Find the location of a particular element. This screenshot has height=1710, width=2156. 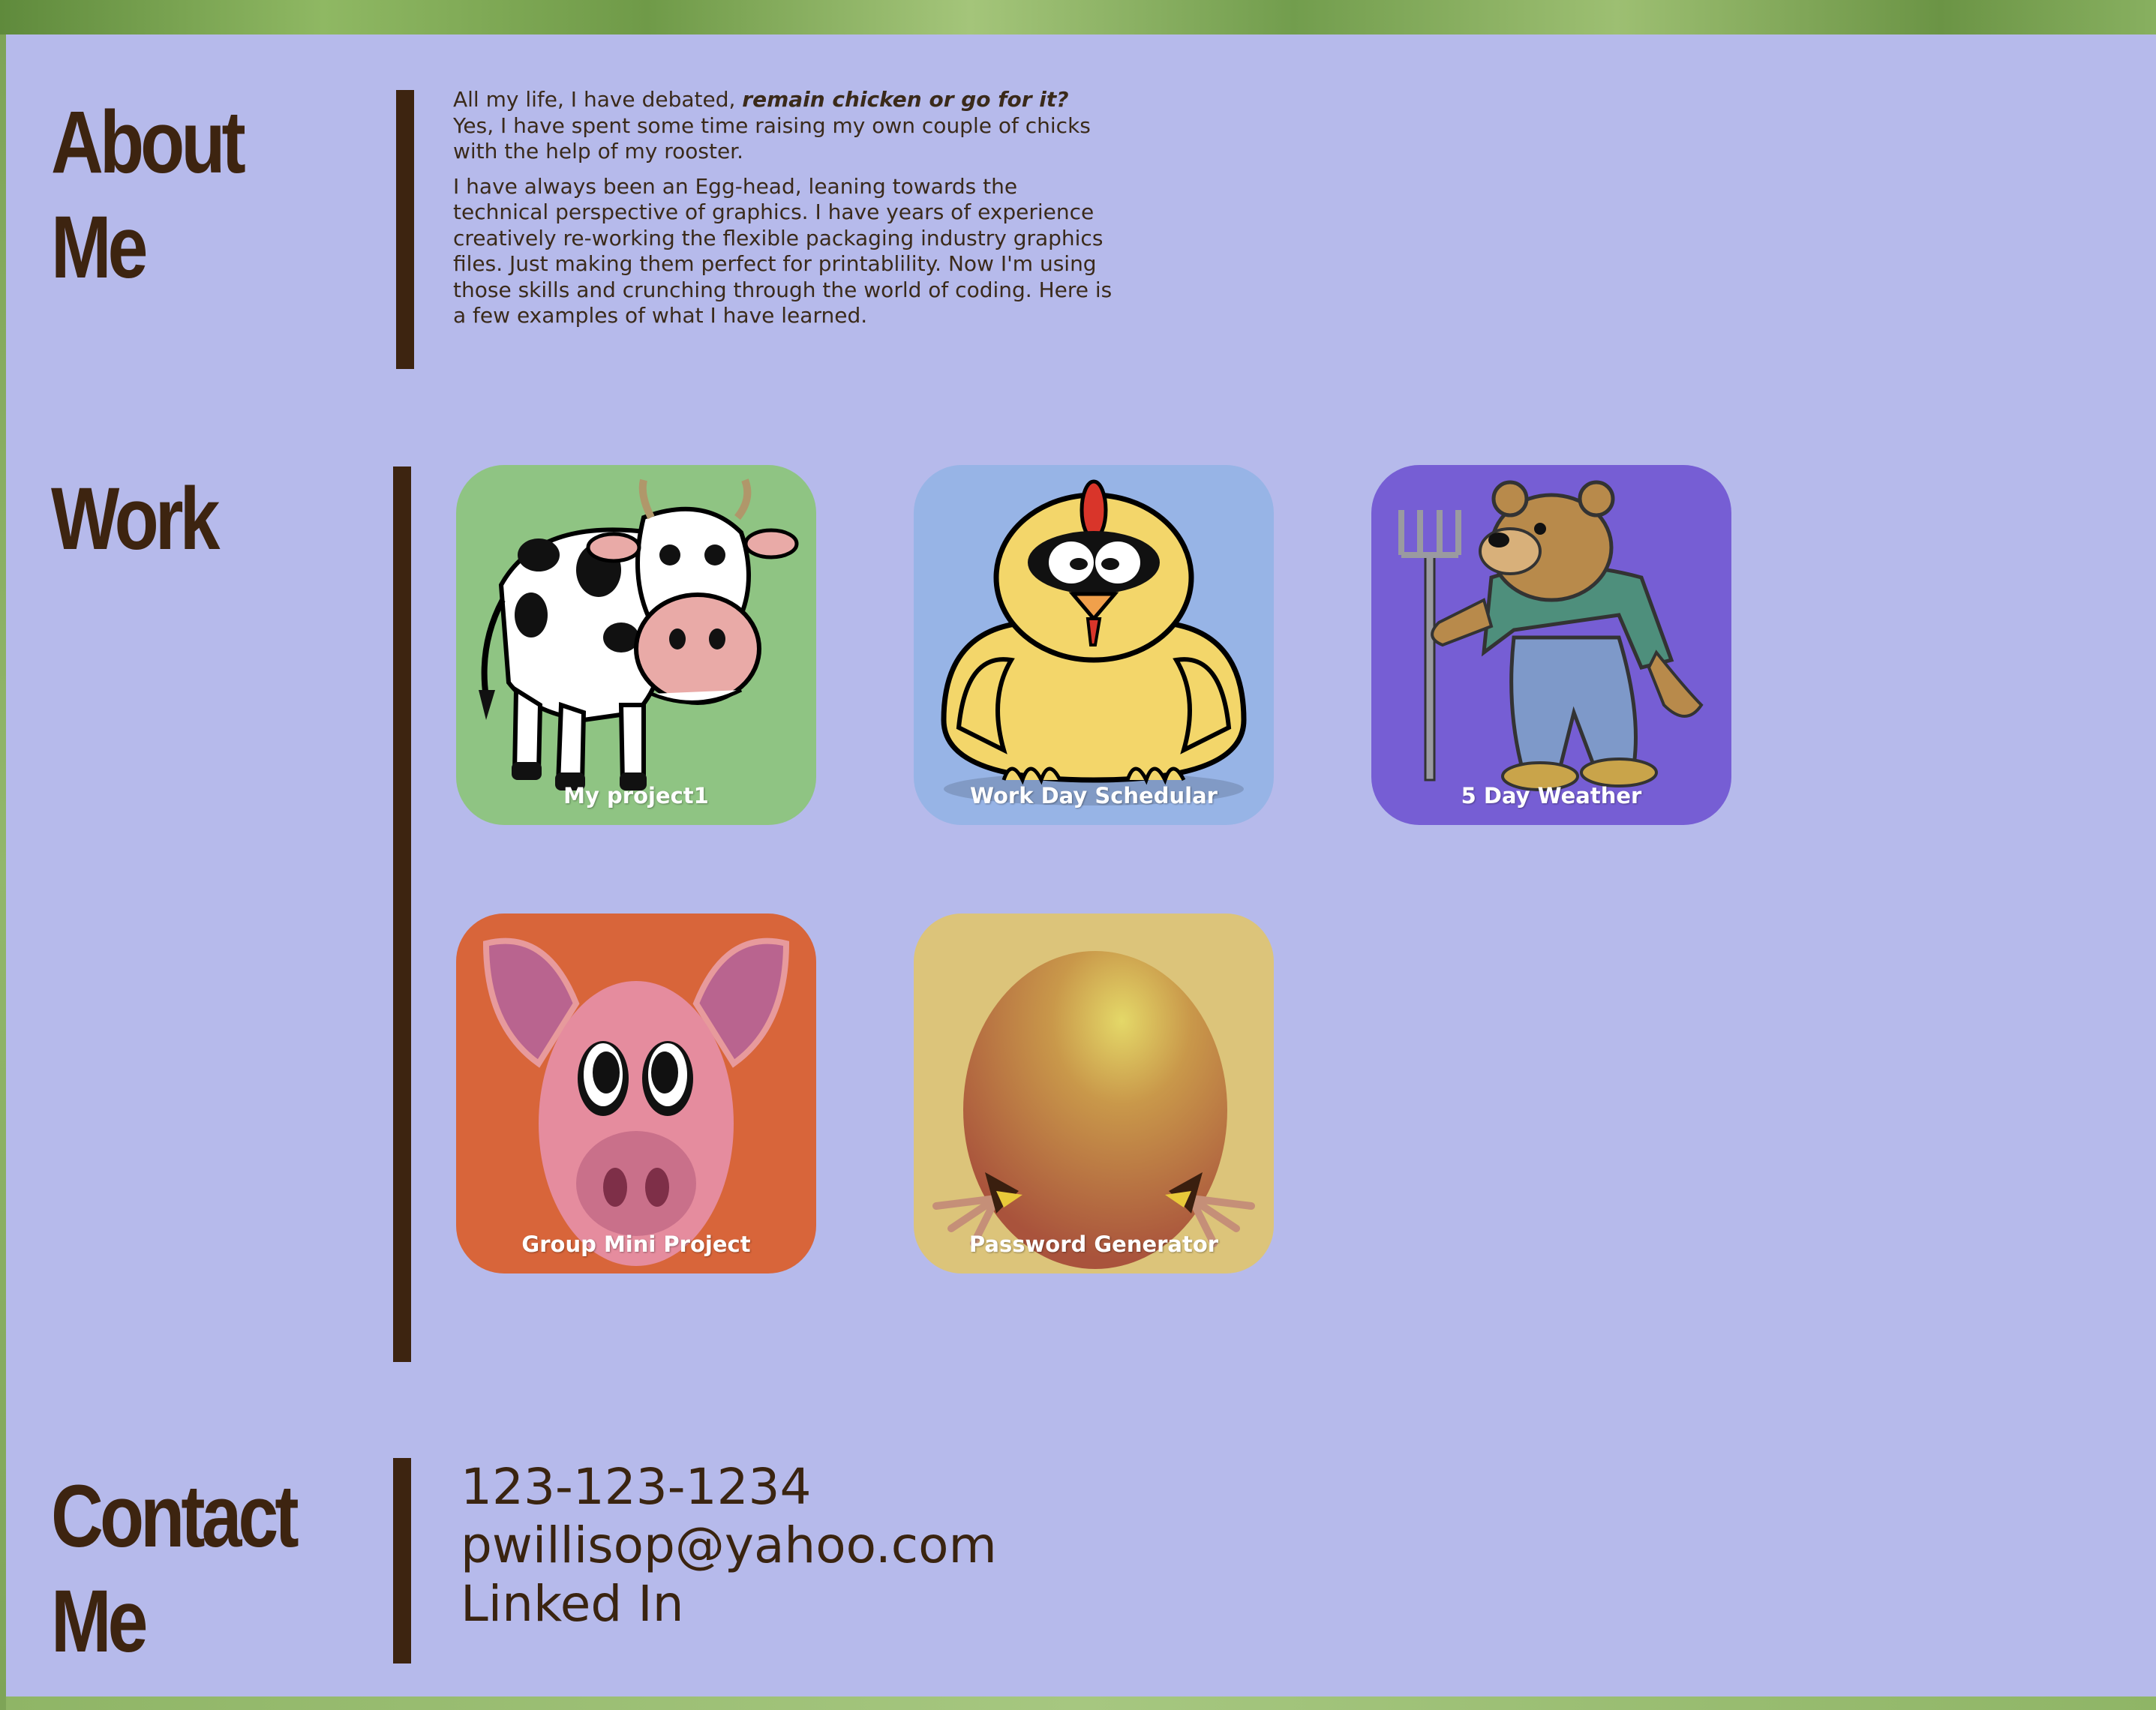

contact-email: pwillisop@yahoo.com is located at coordinates (729, 1545).